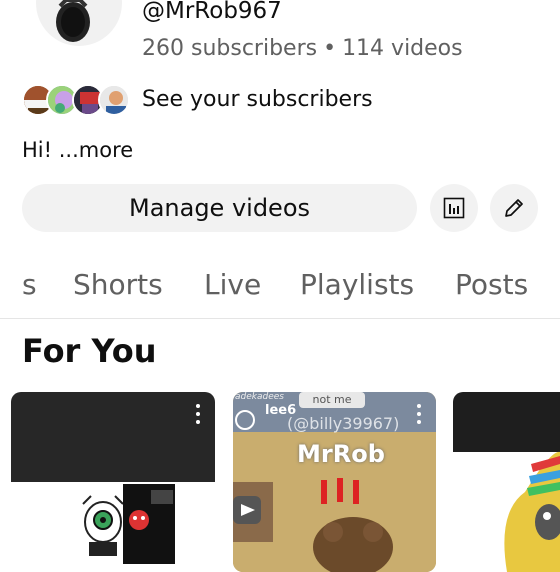 The image size is (560, 572). I want to click on subscriber-count: 260 subscribers, so click(230, 48).